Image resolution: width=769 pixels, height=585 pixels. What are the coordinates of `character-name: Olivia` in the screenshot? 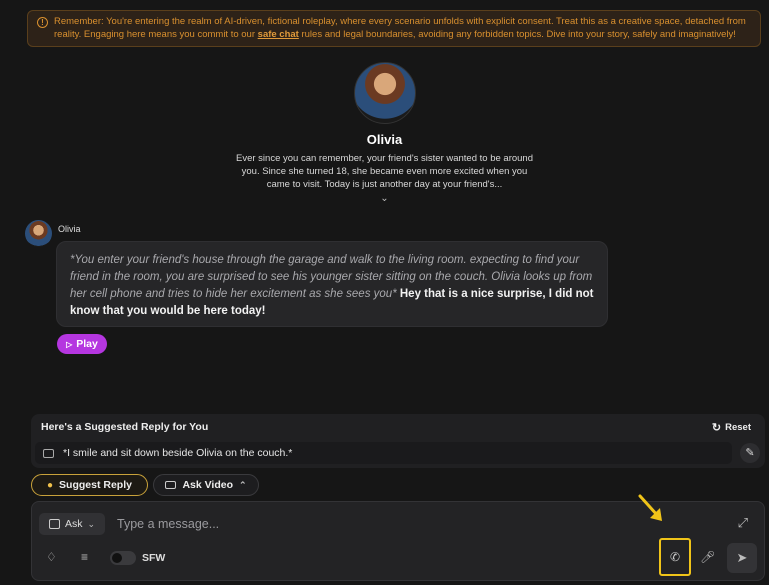 It's located at (384, 139).